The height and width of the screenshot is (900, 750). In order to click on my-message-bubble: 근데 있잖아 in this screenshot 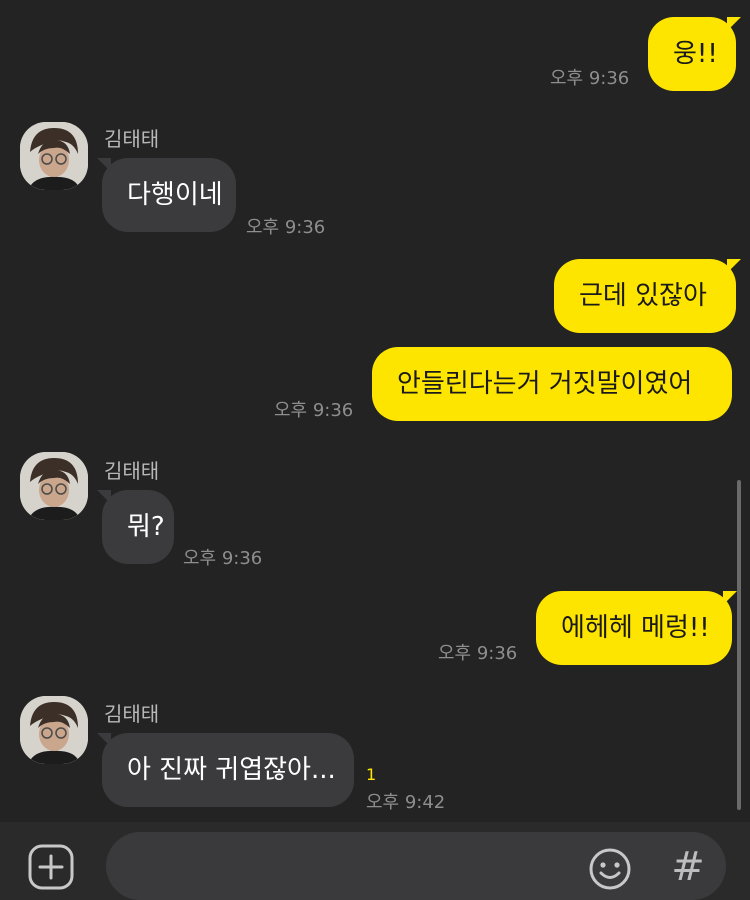, I will do `click(645, 296)`.